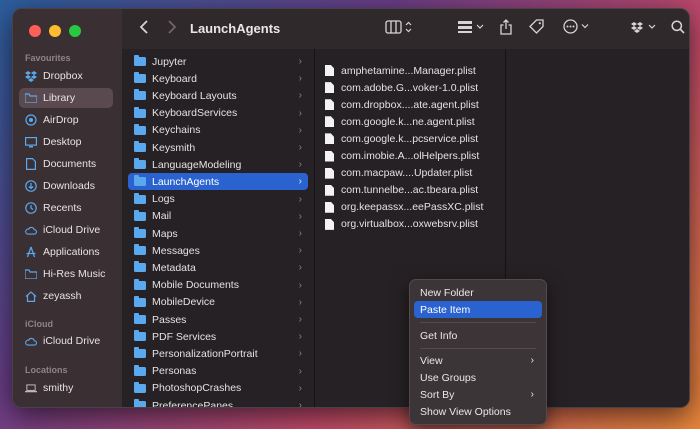 The width and height of the screenshot is (700, 429). I want to click on file-row: com.dropbox....ate.agent.plist, so click(402, 104).